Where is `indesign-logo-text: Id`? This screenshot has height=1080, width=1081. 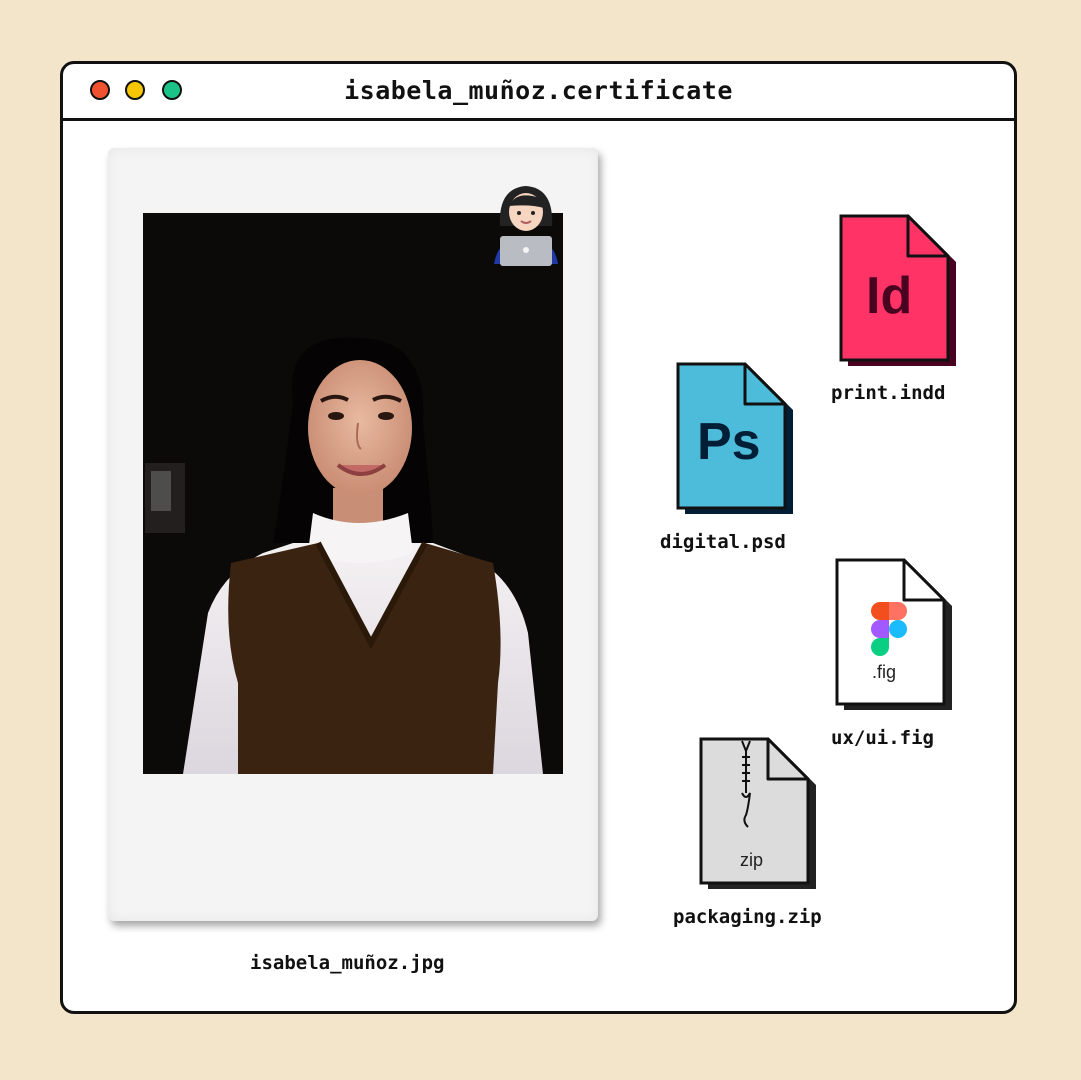 indesign-logo-text: Id is located at coordinates (889, 296).